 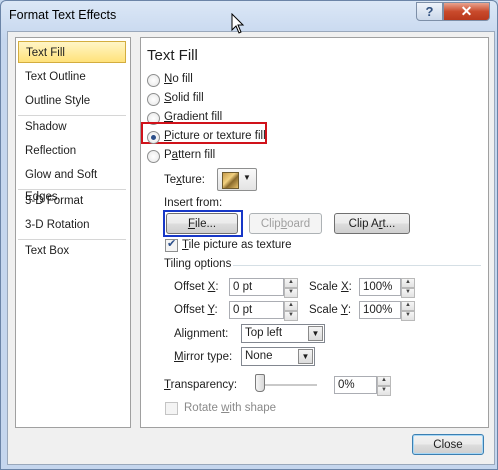 I want to click on transparency-input: 0%, so click(x=355, y=385).